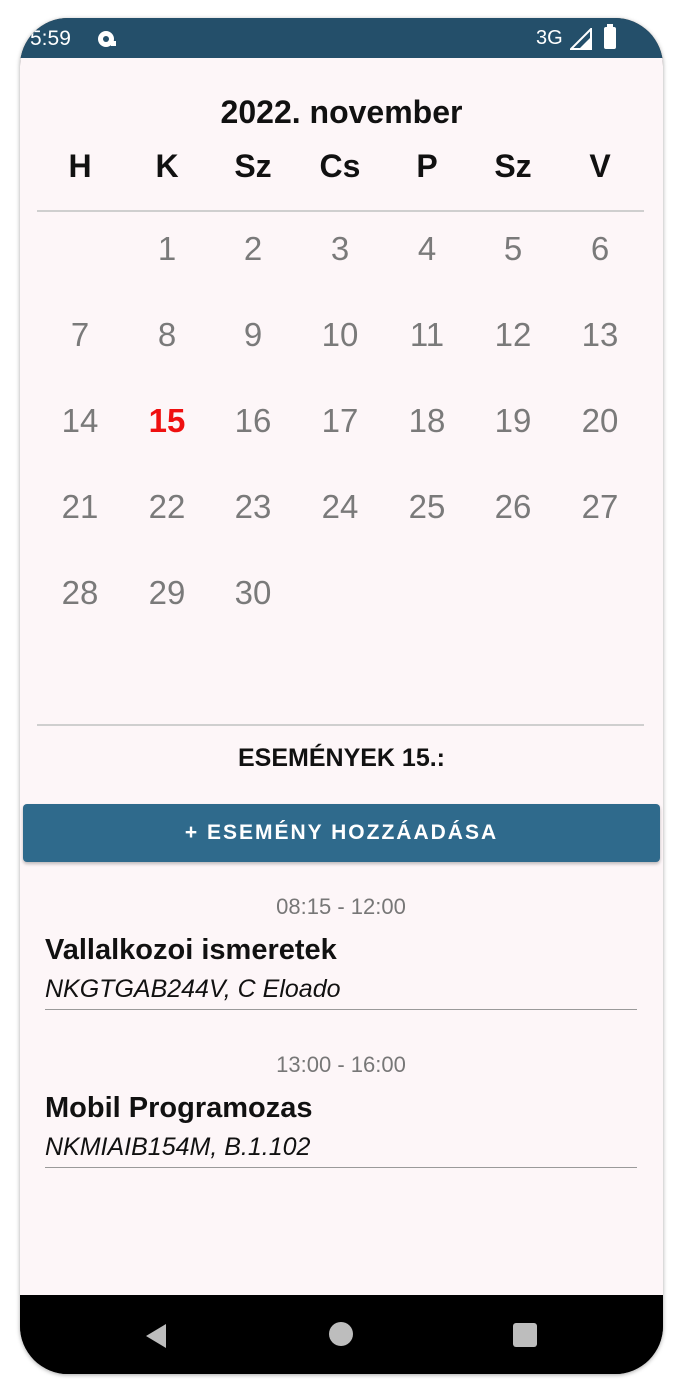  Describe the element at coordinates (427, 335) in the screenshot. I see `calendar-day: 11` at that location.